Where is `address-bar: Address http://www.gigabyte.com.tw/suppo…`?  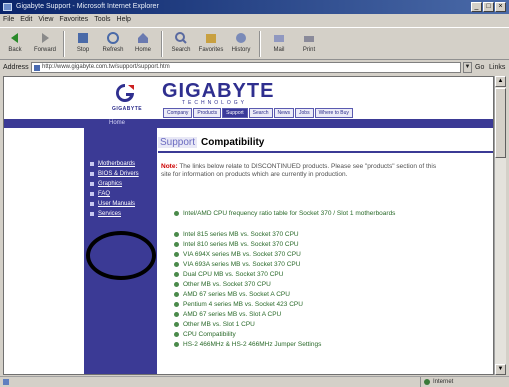 address-bar: Address http://www.gigabyte.com.tw/suppo… is located at coordinates (254, 67).